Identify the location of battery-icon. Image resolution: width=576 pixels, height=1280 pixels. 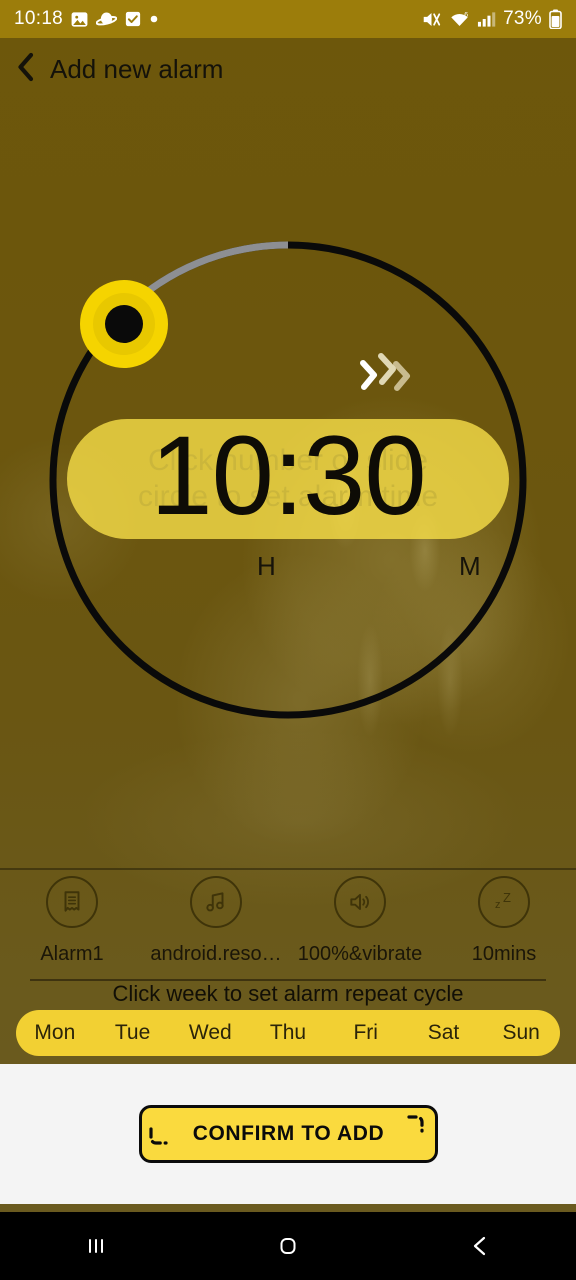
(555, 19).